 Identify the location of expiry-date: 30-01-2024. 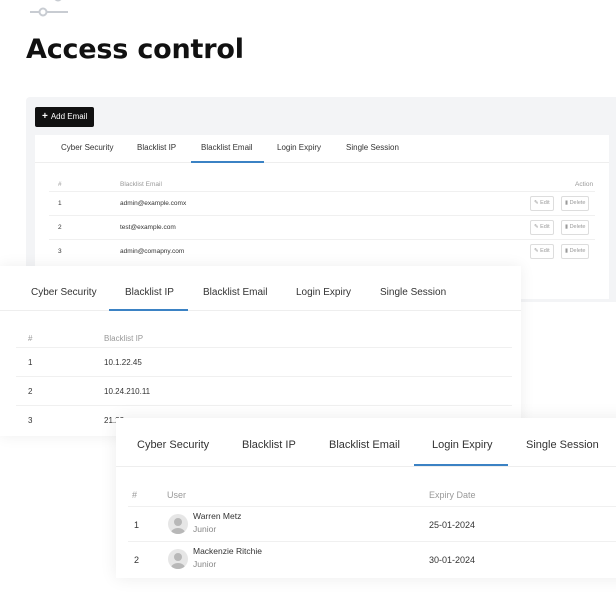
(452, 560).